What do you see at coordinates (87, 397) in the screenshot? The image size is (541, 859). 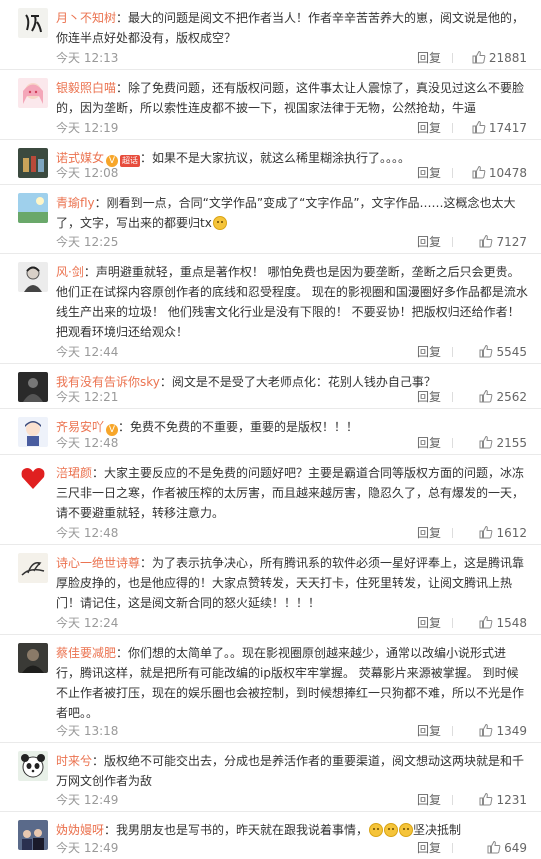 I see `timestamp: 今天 12:21` at bounding box center [87, 397].